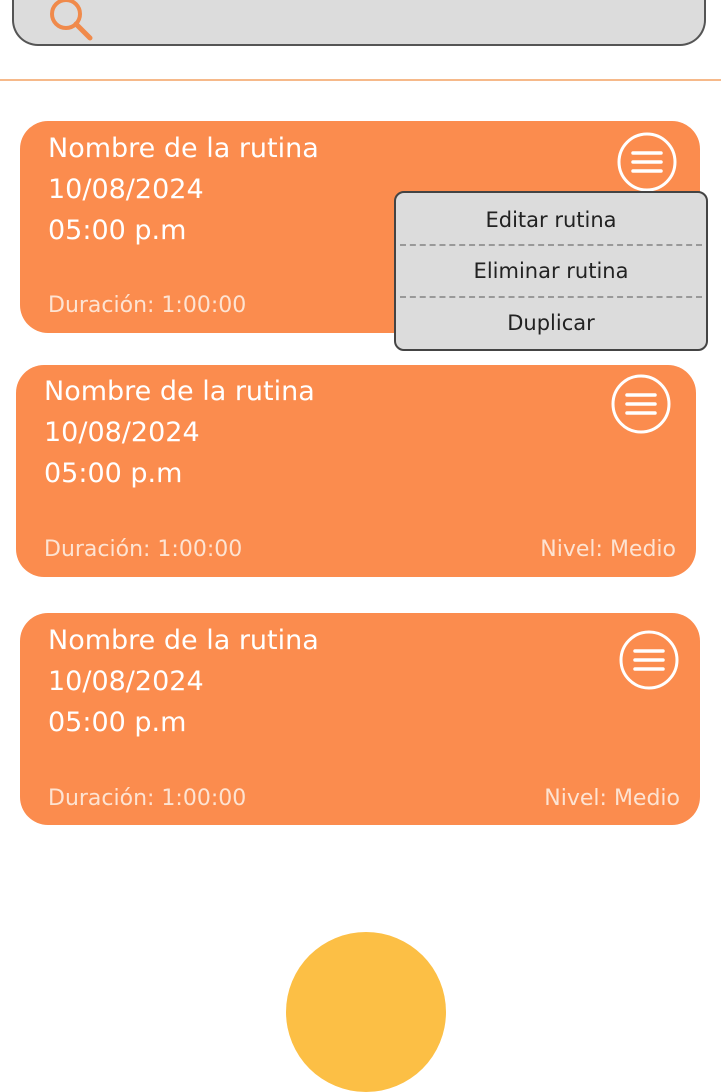 This screenshot has height=1092, width=721. I want to click on search-input, so click(392, 18).